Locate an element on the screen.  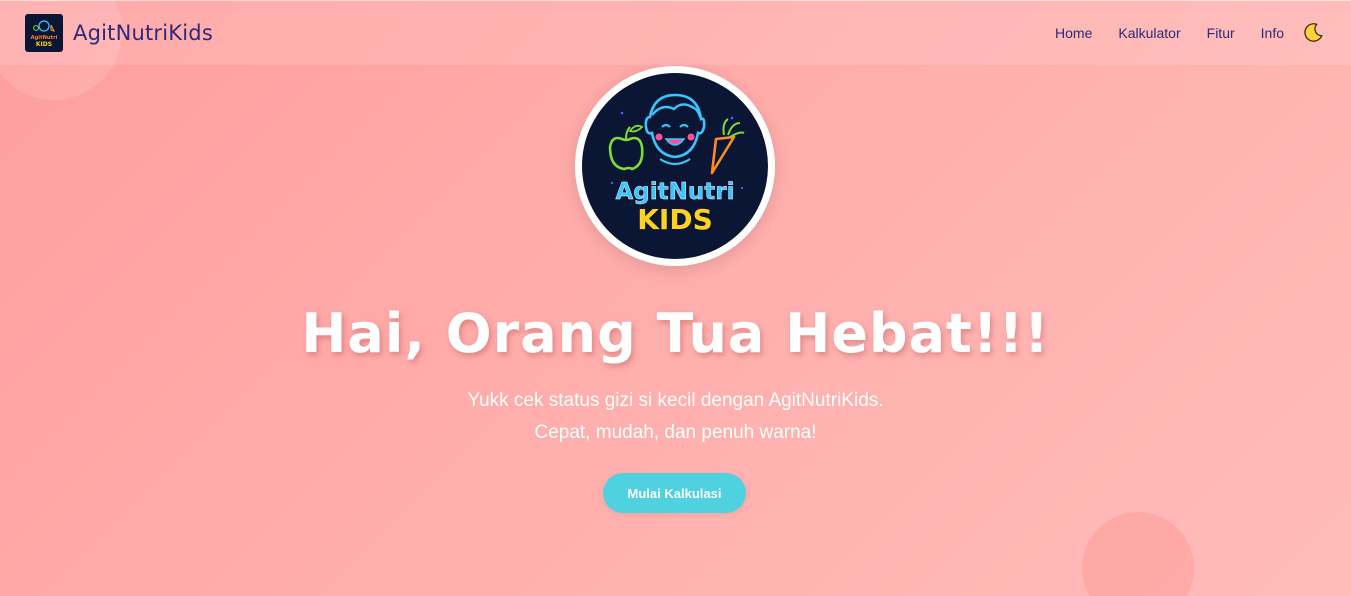
start-calculation-button: Mulai Kalkulasi is located at coordinates (674, 493).